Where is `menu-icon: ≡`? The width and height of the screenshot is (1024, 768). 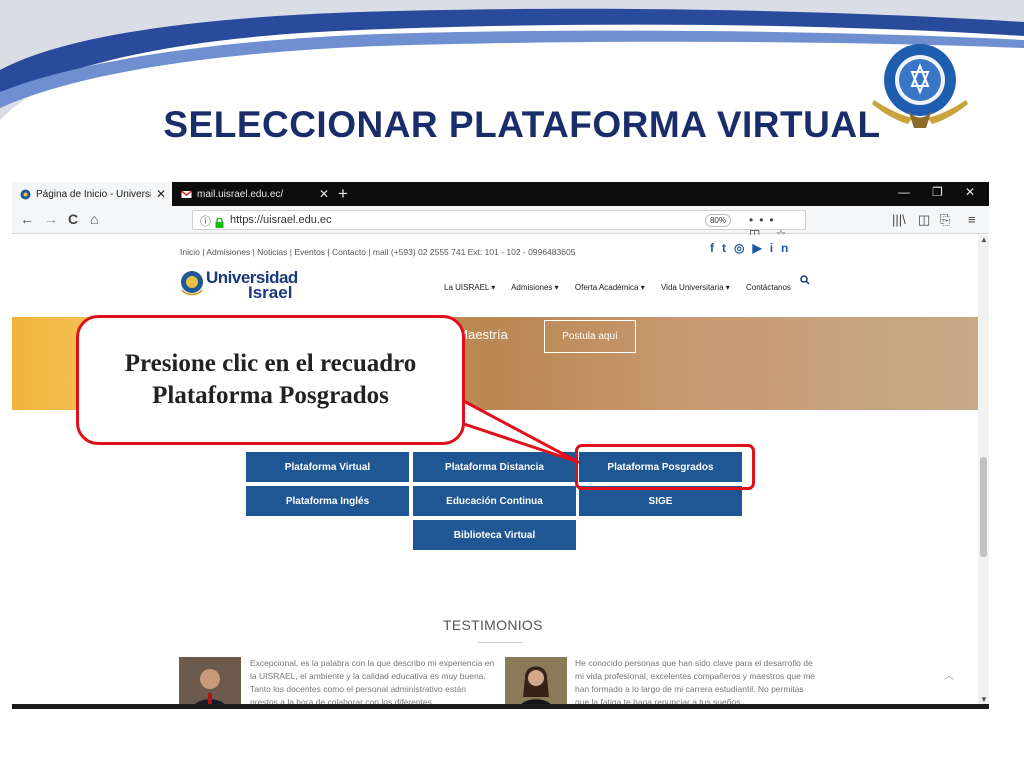
menu-icon: ≡ is located at coordinates (972, 219).